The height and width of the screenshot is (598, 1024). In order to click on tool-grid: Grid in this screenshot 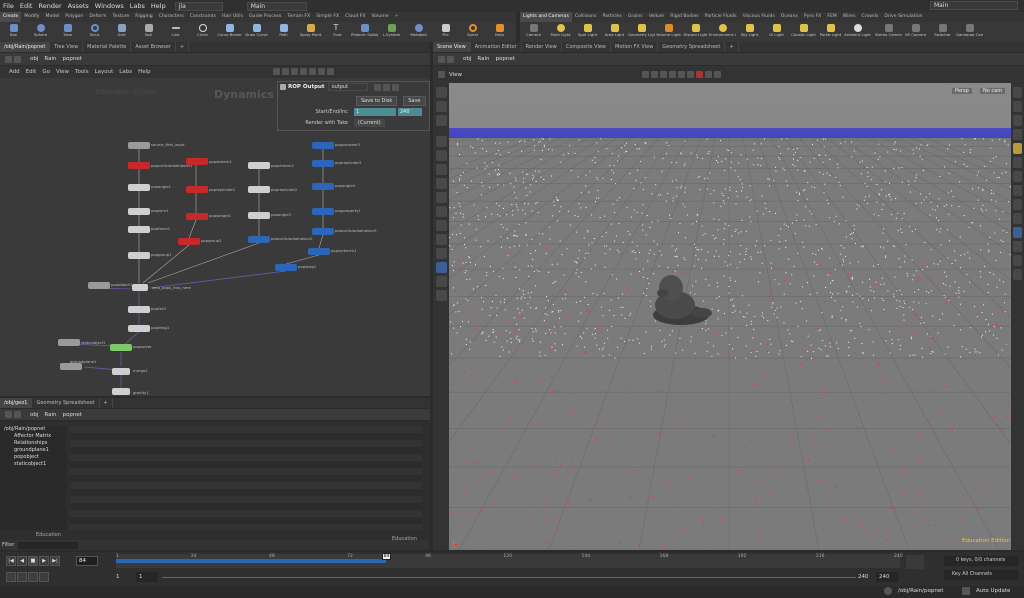, I will do `click(121, 32)`.